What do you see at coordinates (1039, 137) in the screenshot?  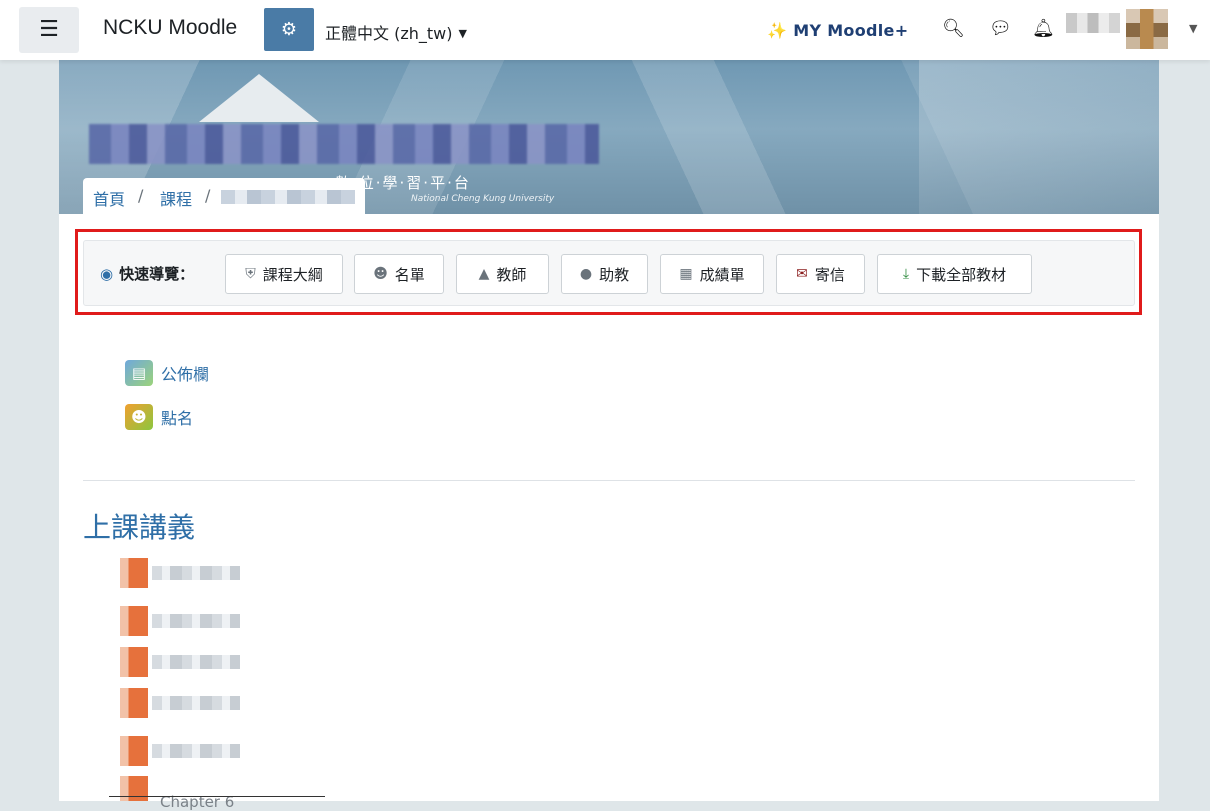 I see `banner-panel` at bounding box center [1039, 137].